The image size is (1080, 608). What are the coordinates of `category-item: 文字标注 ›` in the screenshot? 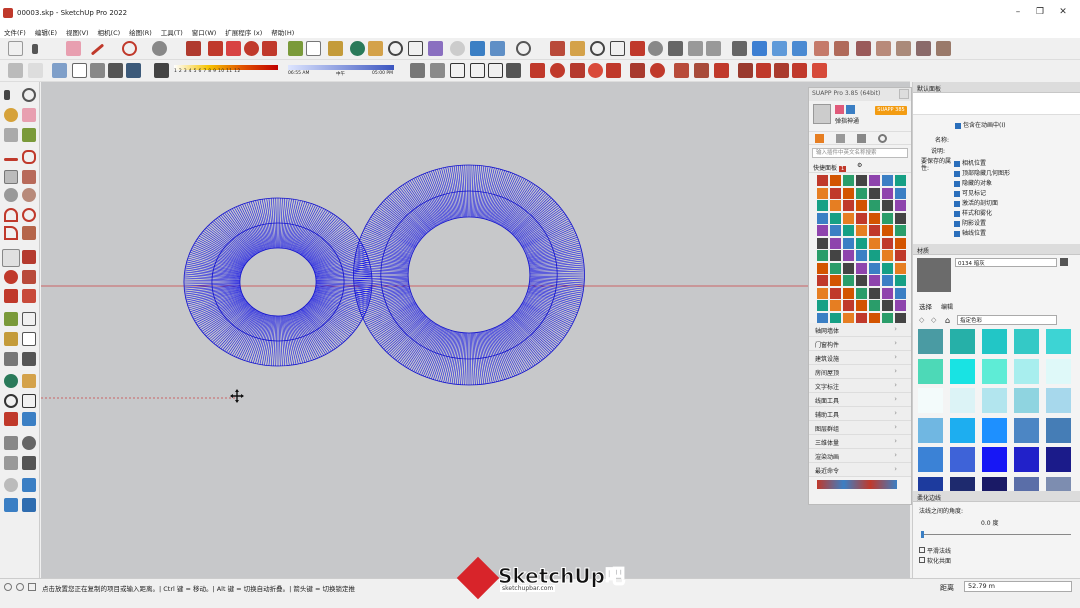 It's located at (860, 386).